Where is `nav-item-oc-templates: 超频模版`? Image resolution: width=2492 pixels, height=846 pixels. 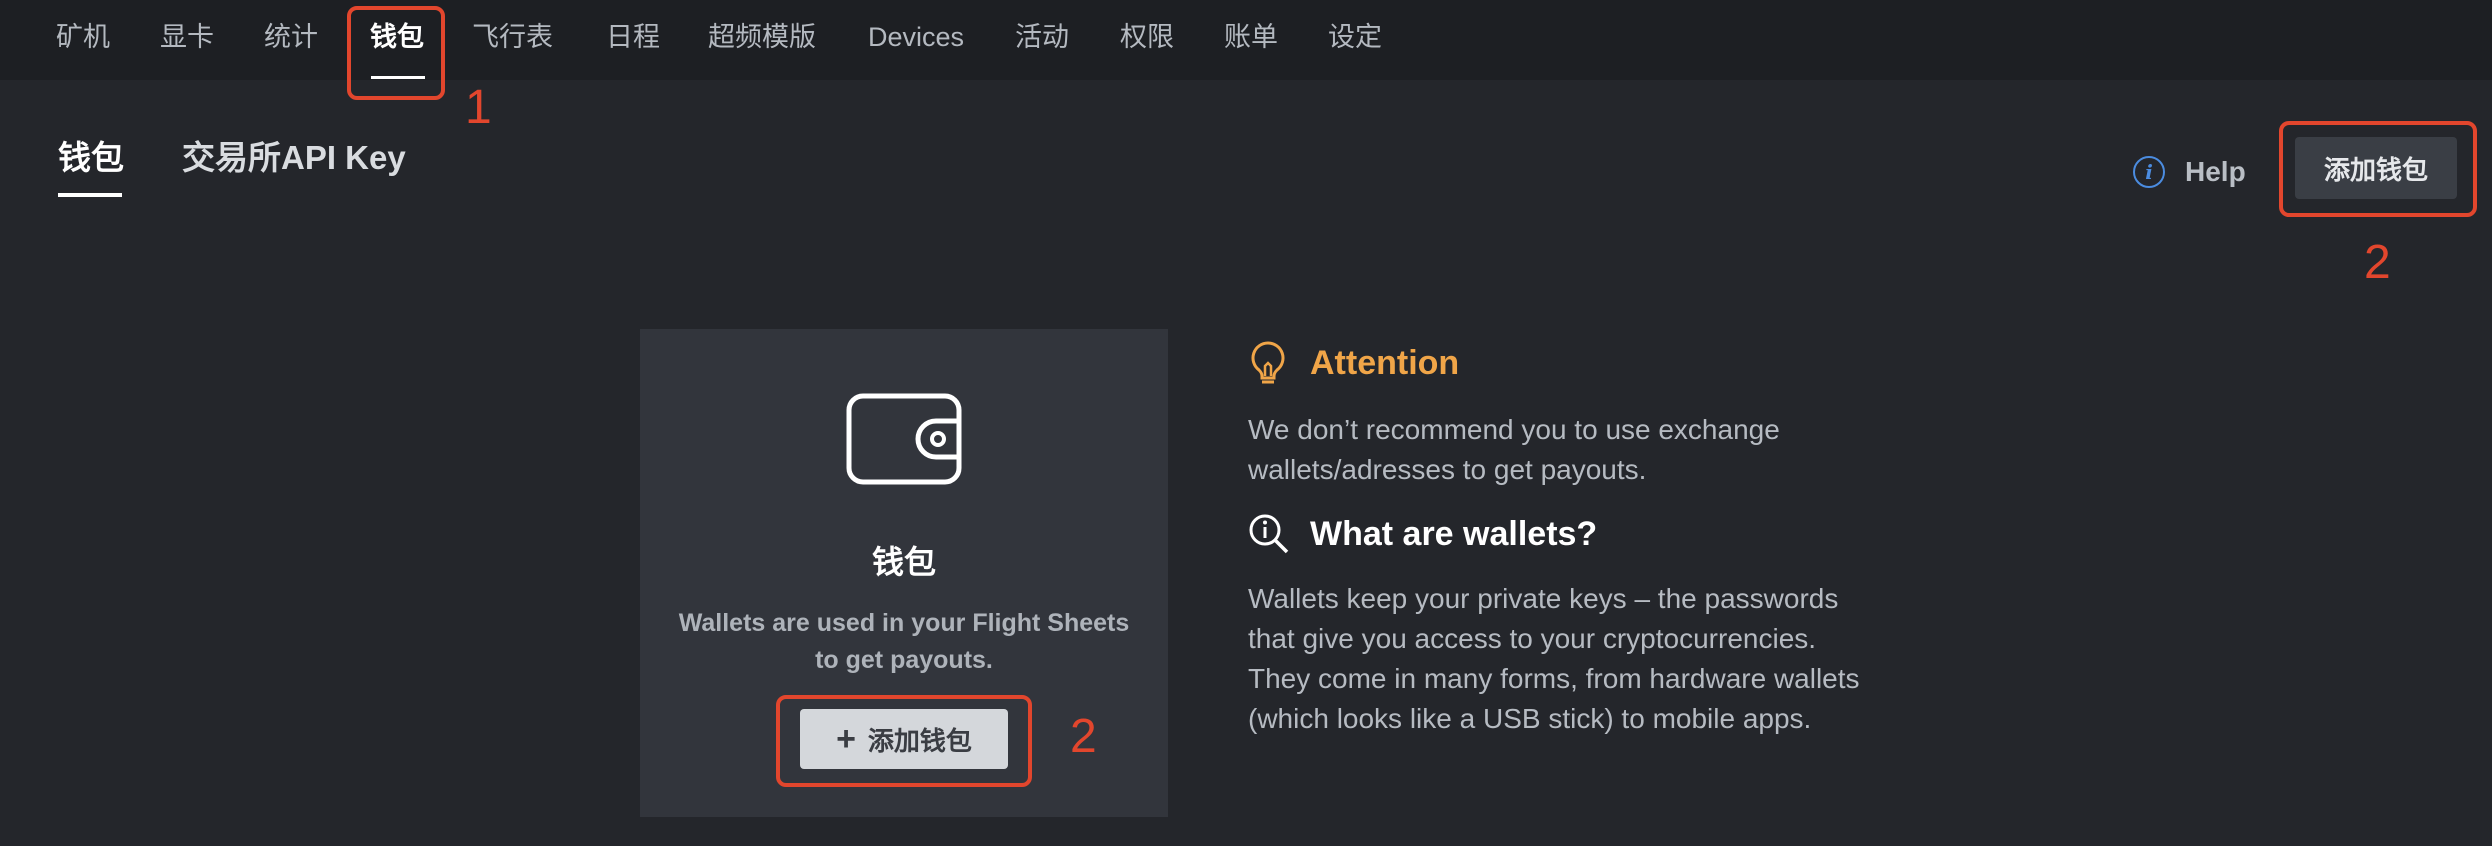
nav-item-oc-templates: 超频模版 is located at coordinates (762, 37).